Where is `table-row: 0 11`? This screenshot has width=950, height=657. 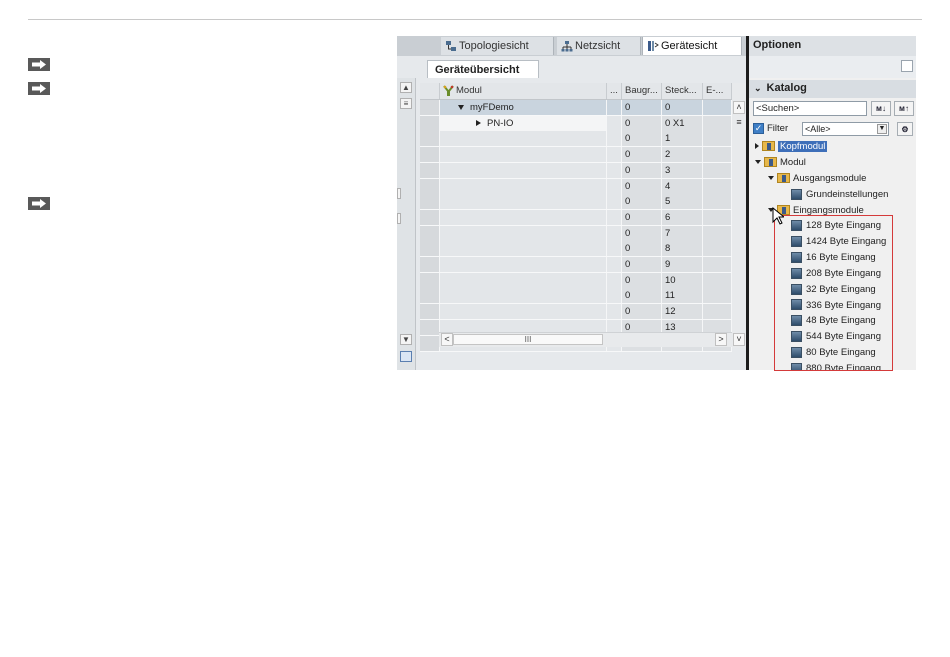 table-row: 0 11 is located at coordinates (576, 296).